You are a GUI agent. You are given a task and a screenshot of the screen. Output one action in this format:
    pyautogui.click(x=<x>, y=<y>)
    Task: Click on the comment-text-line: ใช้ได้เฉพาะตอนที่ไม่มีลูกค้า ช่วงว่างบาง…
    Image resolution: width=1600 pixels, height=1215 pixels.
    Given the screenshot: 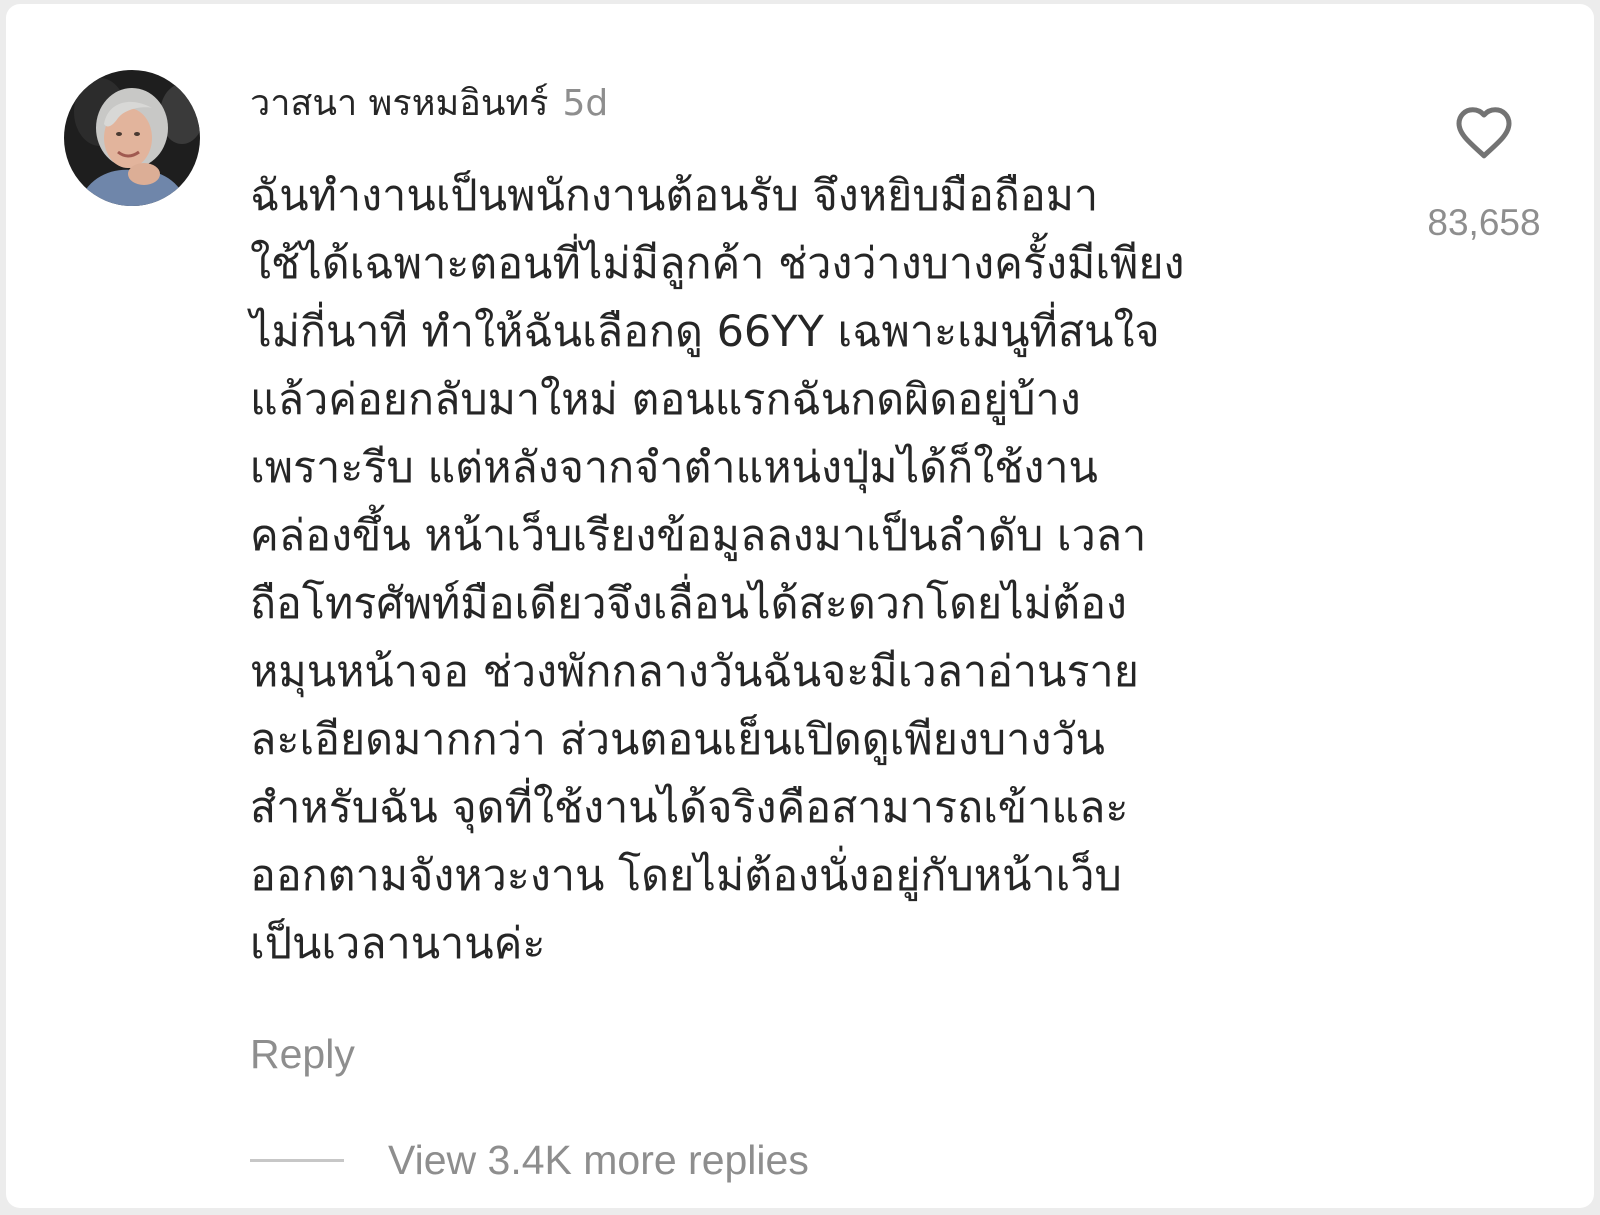 What is the action you would take?
    pyautogui.click(x=717, y=264)
    